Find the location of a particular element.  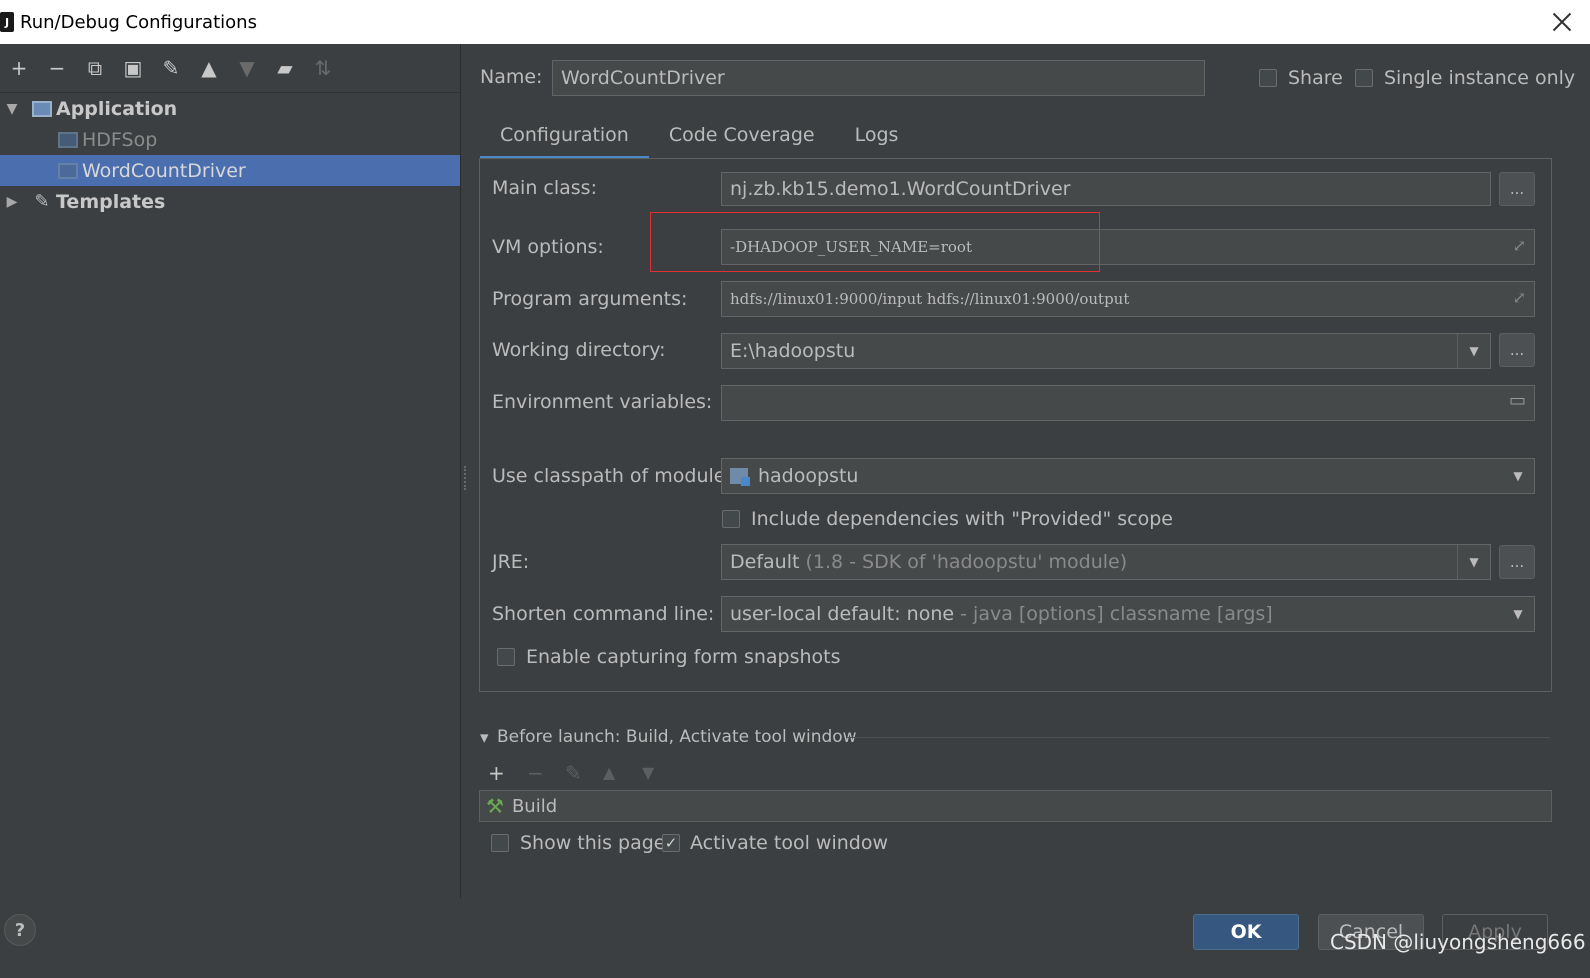

name-label: Name: is located at coordinates (511, 77).